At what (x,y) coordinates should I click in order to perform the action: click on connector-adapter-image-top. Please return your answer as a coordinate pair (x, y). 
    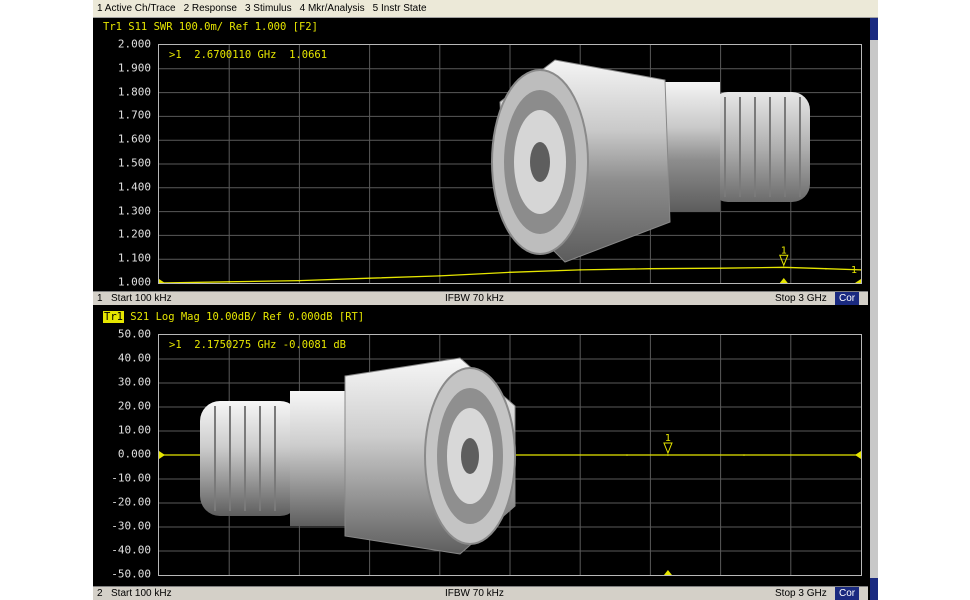
    Looking at the image, I should click on (650, 161).